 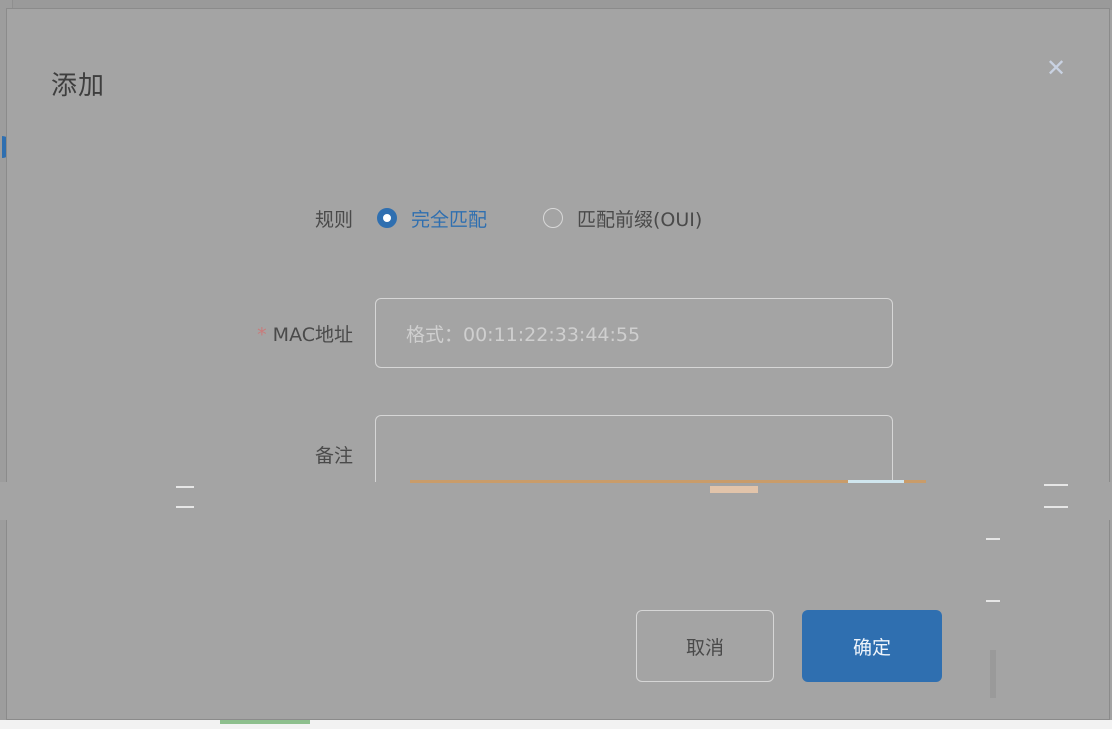 I want to click on radio-unselected-icon, so click(x=553, y=218).